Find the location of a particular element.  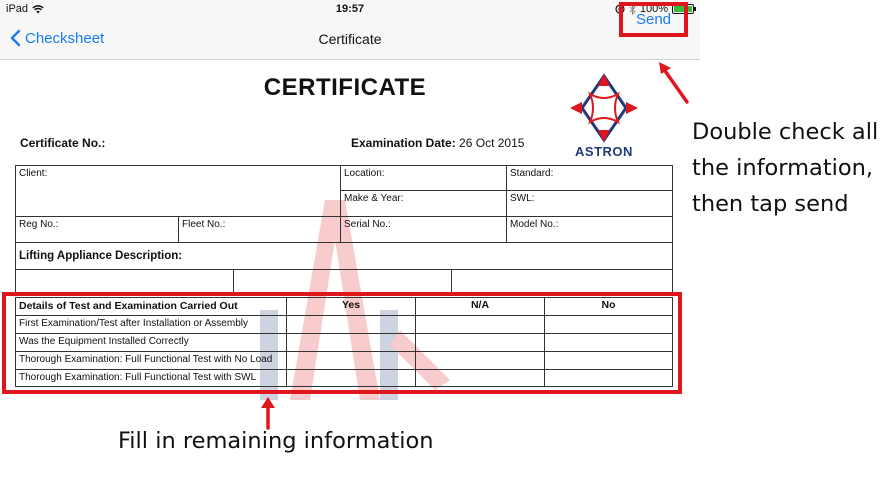

examination-date: Examination Date: 26 Oct 2015 is located at coordinates (437, 143).